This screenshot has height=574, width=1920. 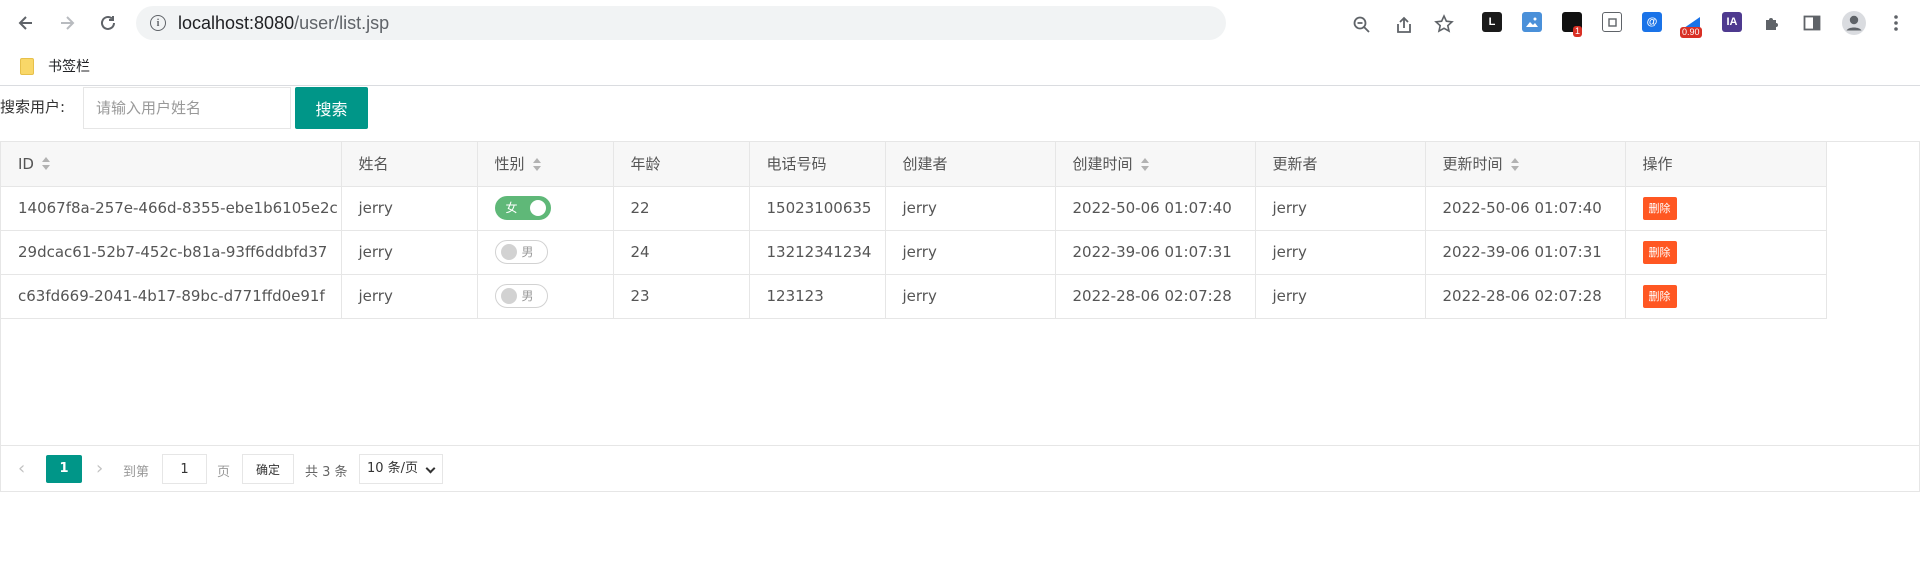 I want to click on cell-created-time: 2022-50-06 01:07:40, so click(x=1155, y=208).